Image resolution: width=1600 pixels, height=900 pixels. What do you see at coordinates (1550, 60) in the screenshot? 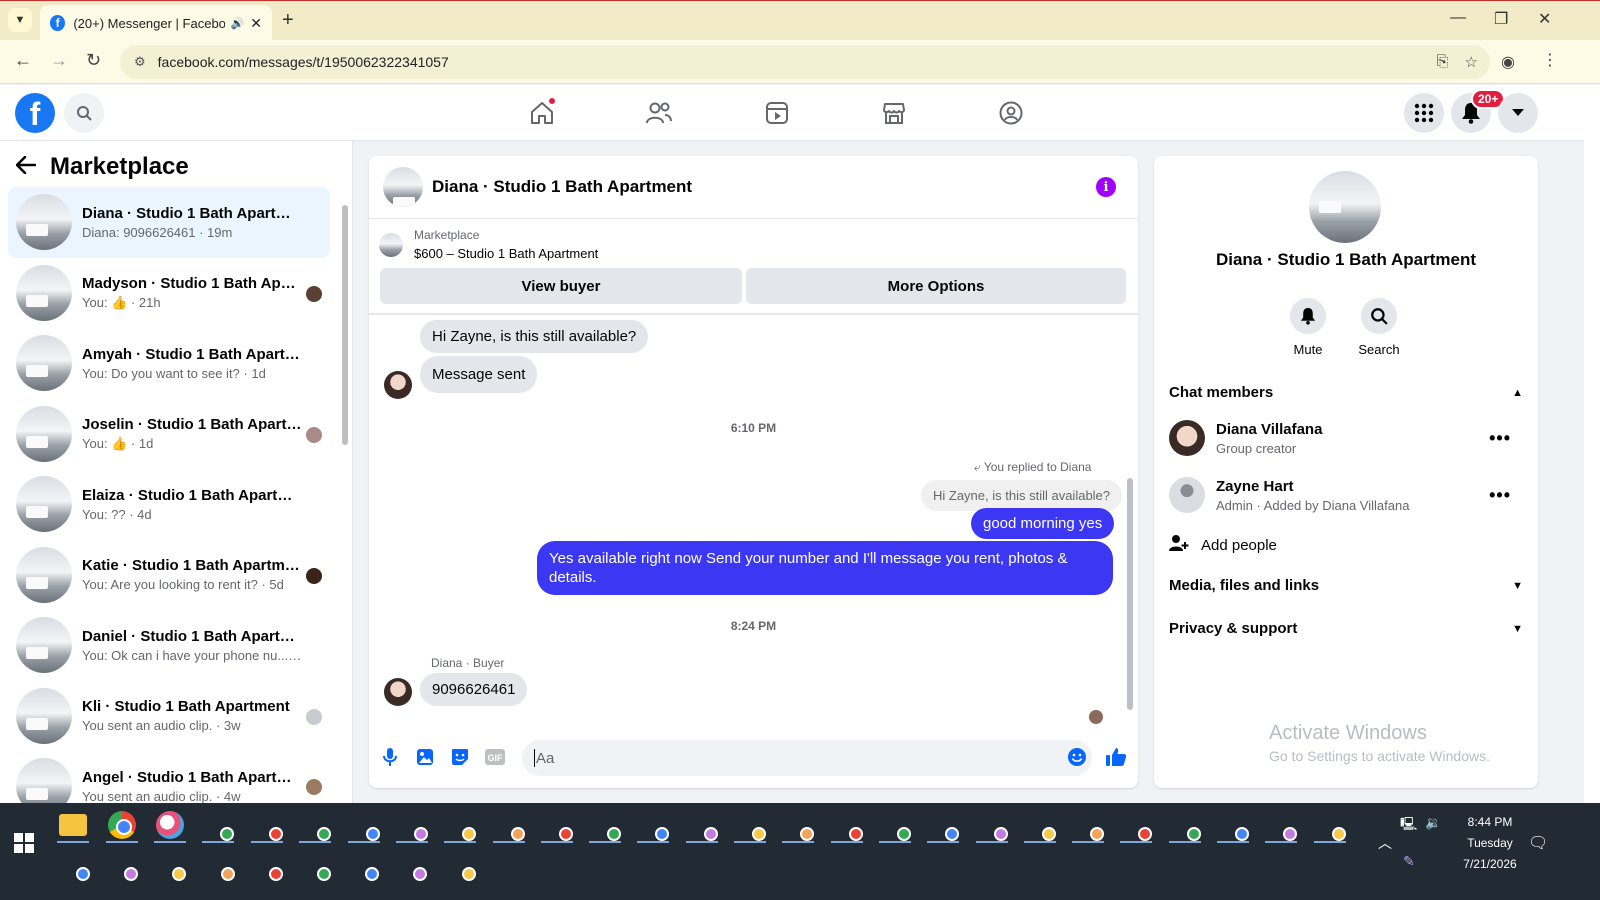
I see `browser-menu-icon: ⋮` at bounding box center [1550, 60].